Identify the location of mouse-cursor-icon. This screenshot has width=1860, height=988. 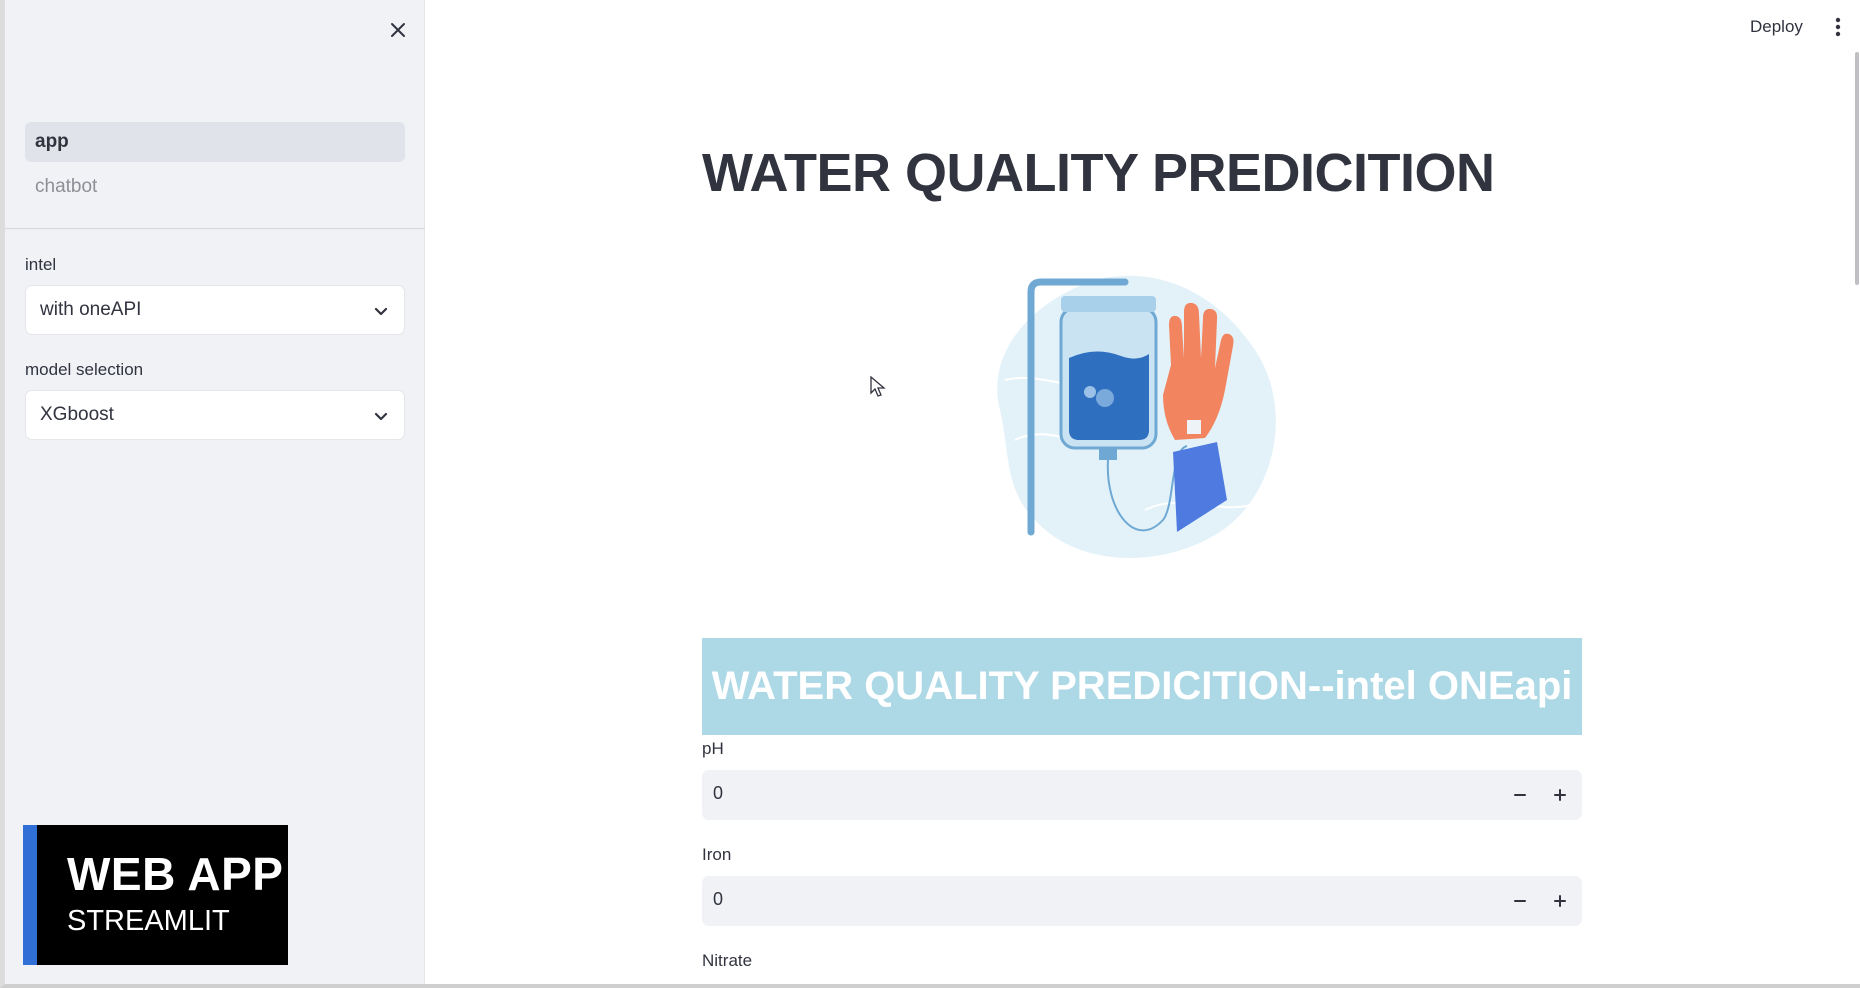
(878, 386).